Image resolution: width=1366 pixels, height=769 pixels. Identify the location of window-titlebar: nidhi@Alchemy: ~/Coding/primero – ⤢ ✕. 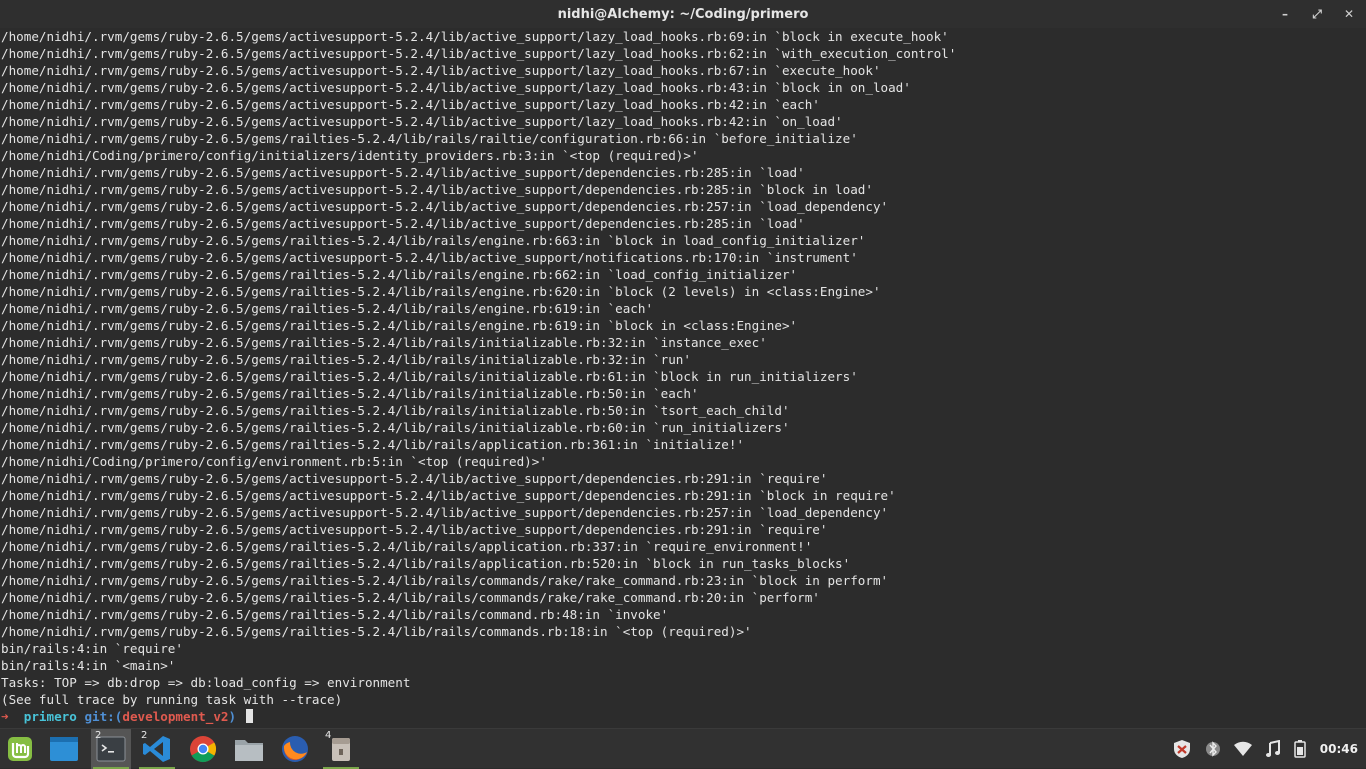
(683, 14).